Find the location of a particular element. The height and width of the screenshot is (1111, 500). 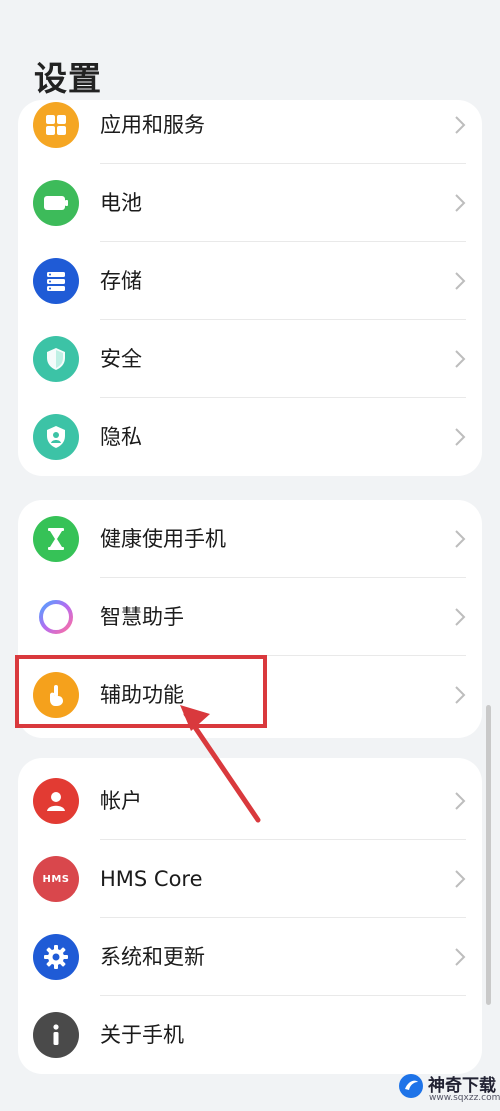

settings-item-security: 安全 is located at coordinates (250, 359).